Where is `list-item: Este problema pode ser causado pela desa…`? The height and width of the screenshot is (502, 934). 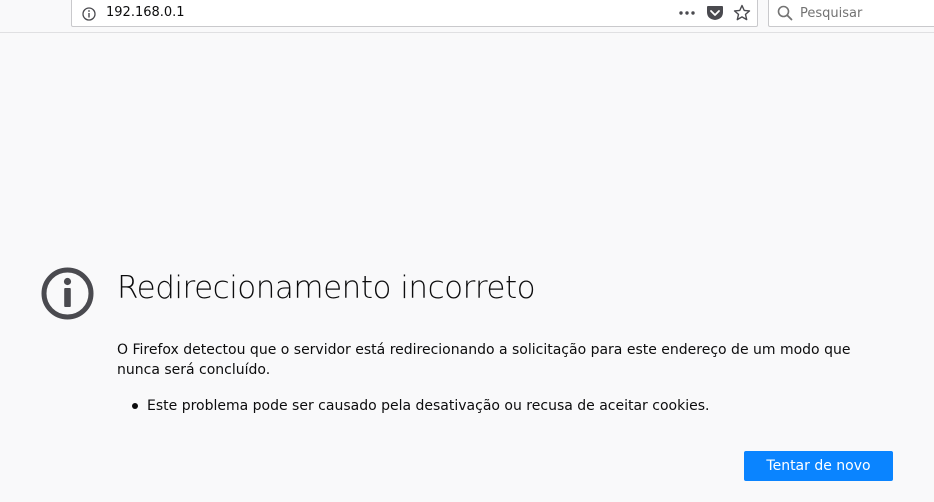 list-item: Este problema pode ser causado pela desa… is located at coordinates (507, 406).